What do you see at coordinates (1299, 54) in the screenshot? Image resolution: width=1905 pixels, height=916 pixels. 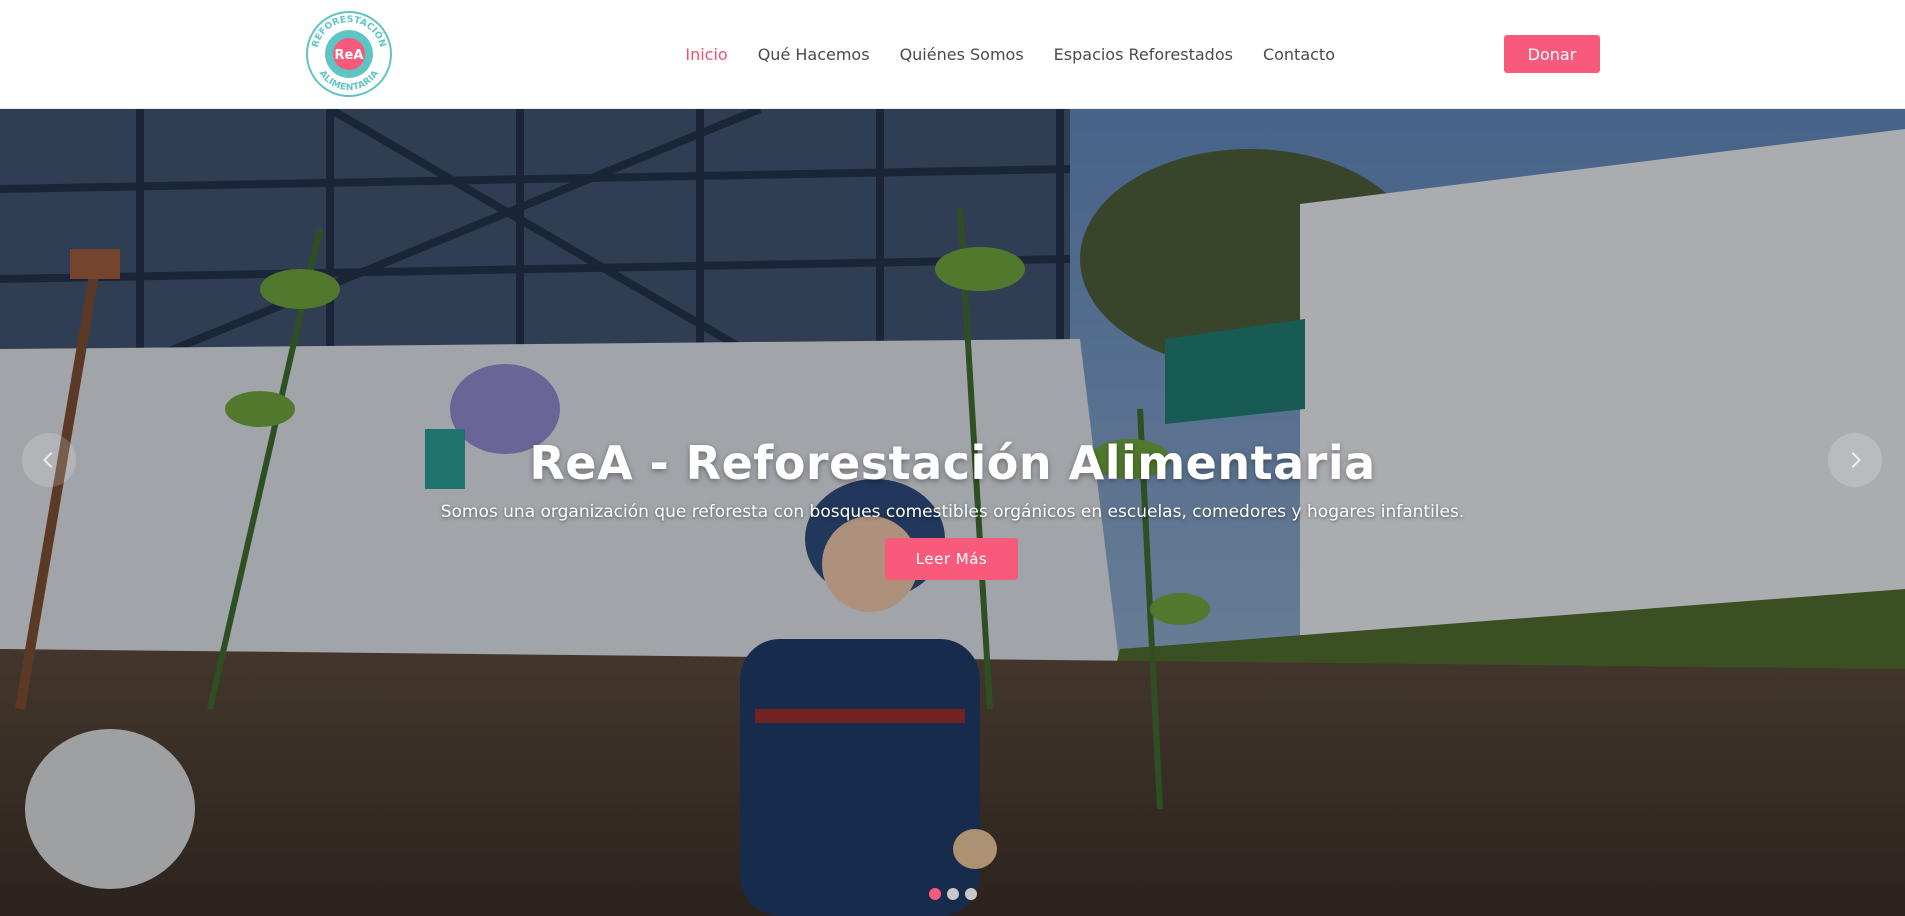 I see `nav-item-contacto: Contacto` at bounding box center [1299, 54].